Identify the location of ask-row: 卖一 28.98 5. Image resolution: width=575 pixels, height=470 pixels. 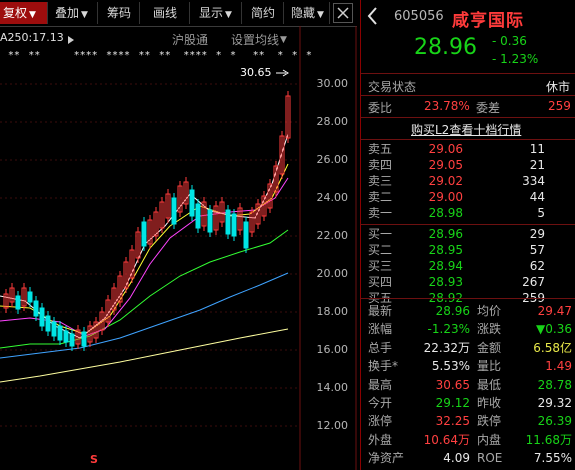
(467, 213).